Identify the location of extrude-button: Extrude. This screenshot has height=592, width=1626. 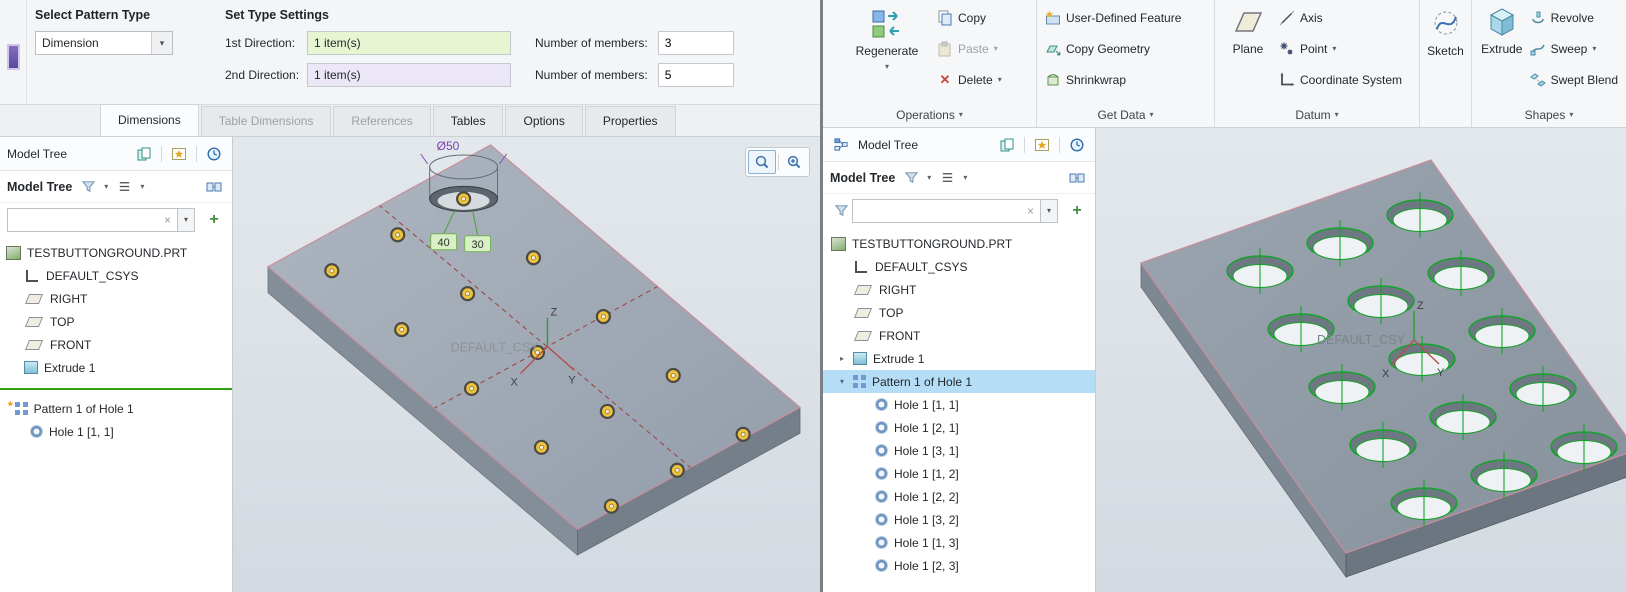
(1502, 51).